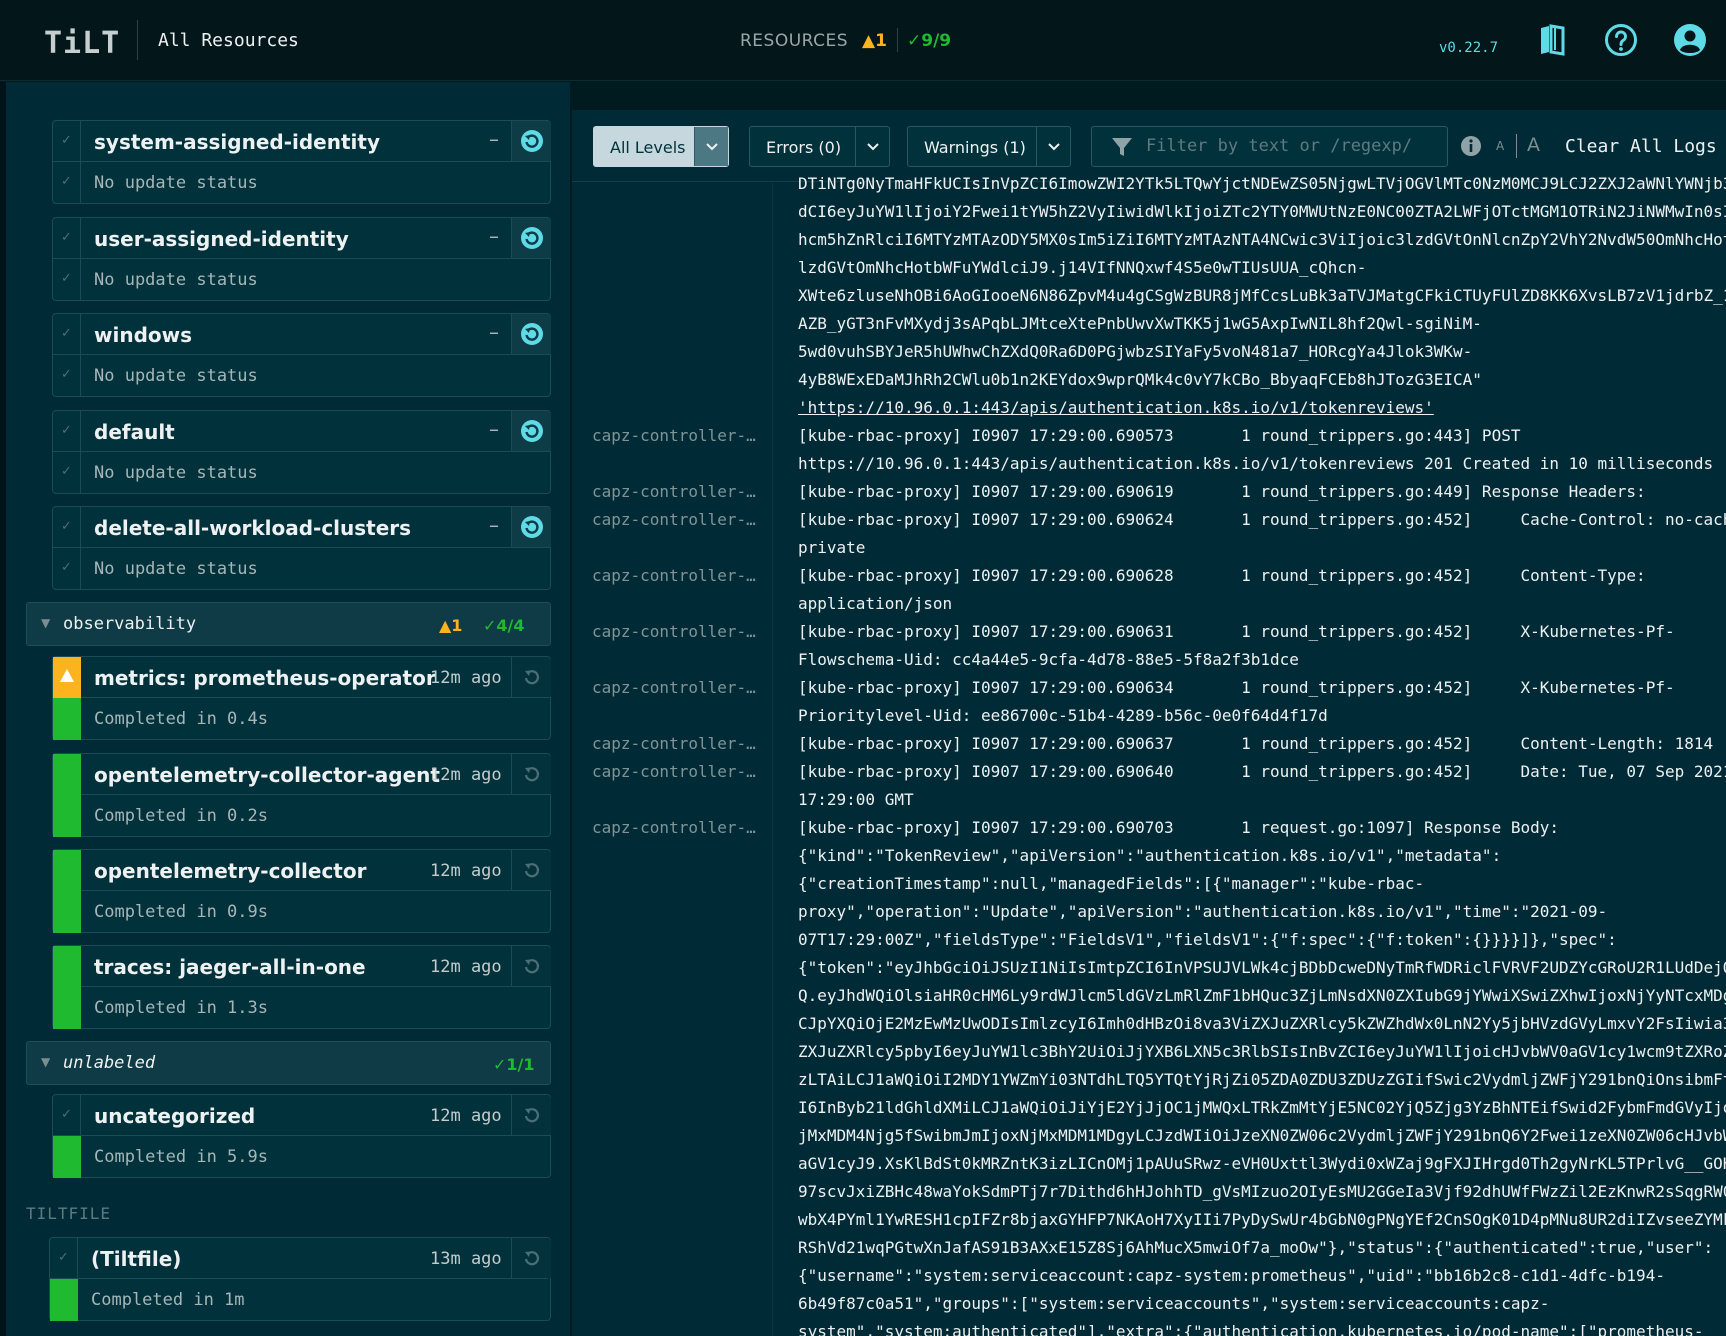 The image size is (1726, 1336). What do you see at coordinates (819, 146) in the screenshot?
I see `filter-errors-button: Errors (0)` at bounding box center [819, 146].